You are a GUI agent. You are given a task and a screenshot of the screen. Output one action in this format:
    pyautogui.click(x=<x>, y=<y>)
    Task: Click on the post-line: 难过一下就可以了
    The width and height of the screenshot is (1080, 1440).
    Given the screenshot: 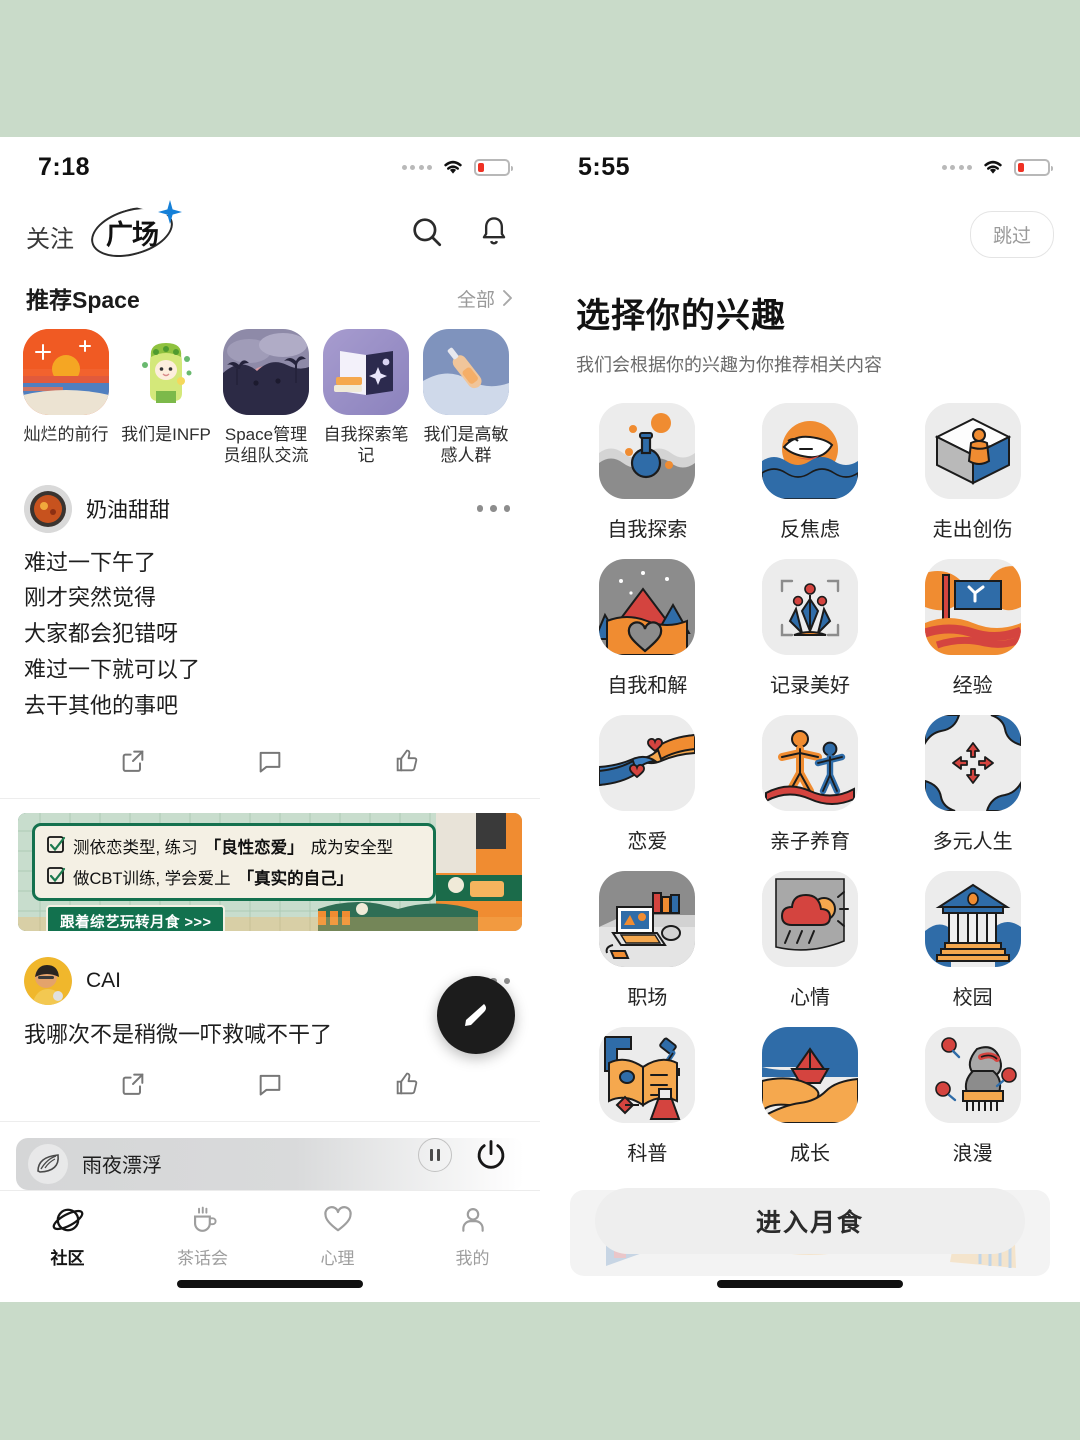 What is the action you would take?
    pyautogui.click(x=112, y=670)
    